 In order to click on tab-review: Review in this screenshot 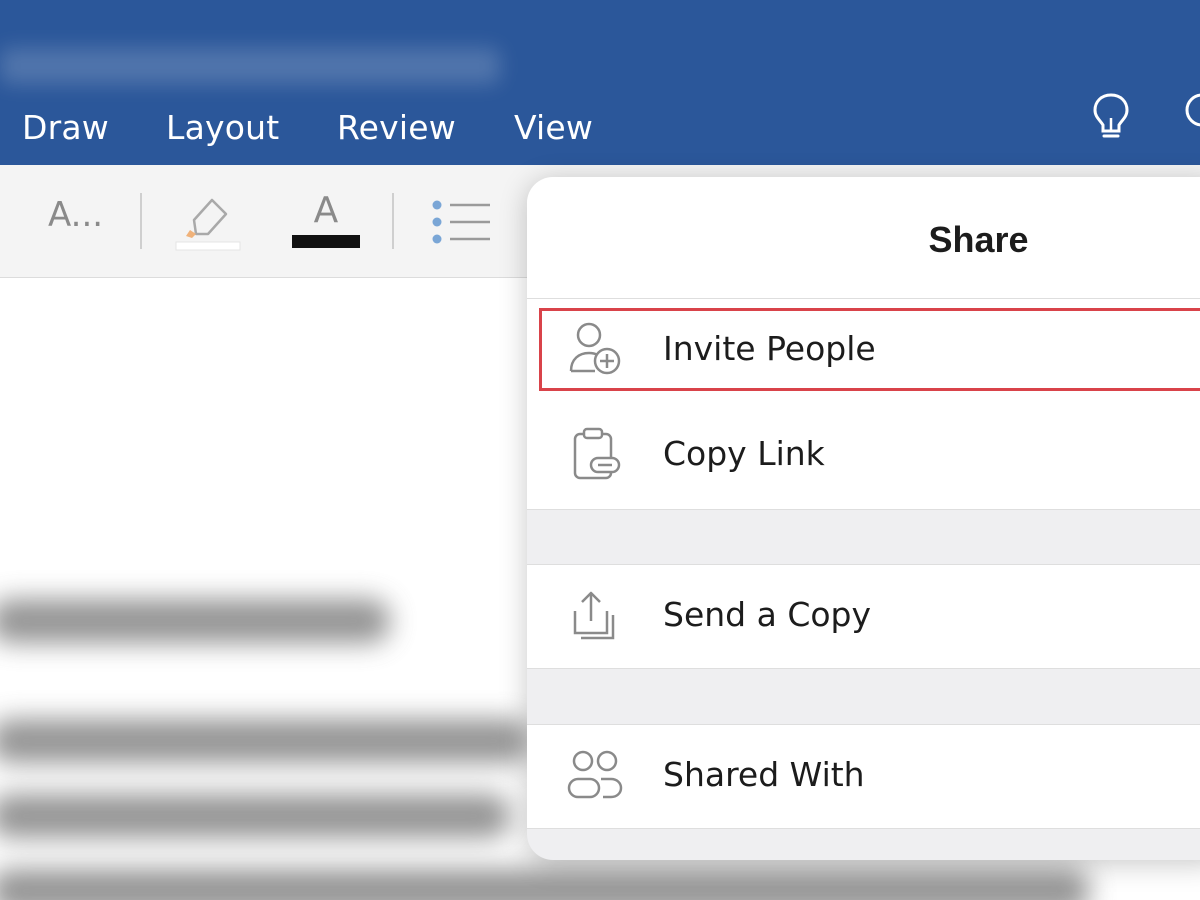, I will do `click(396, 127)`.